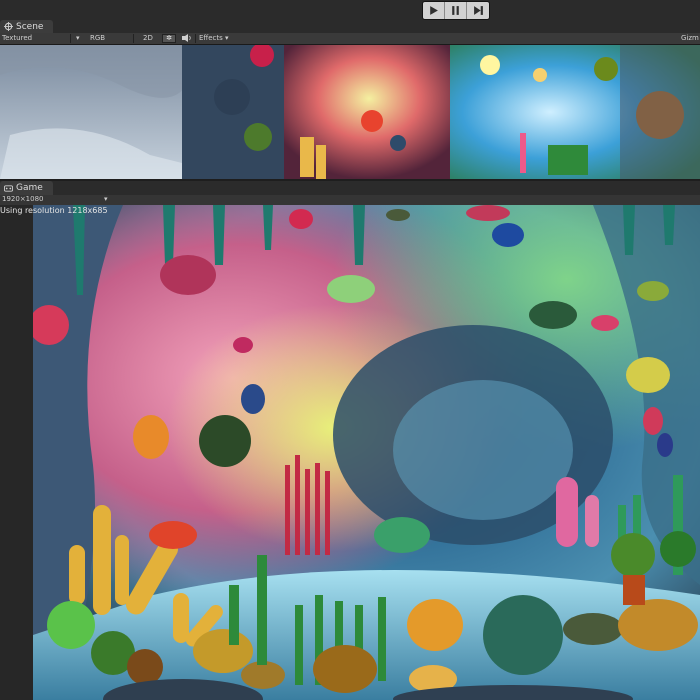 The height and width of the screenshot is (700, 700). What do you see at coordinates (350, 10) in the screenshot?
I see `top-toolbar` at bounding box center [350, 10].